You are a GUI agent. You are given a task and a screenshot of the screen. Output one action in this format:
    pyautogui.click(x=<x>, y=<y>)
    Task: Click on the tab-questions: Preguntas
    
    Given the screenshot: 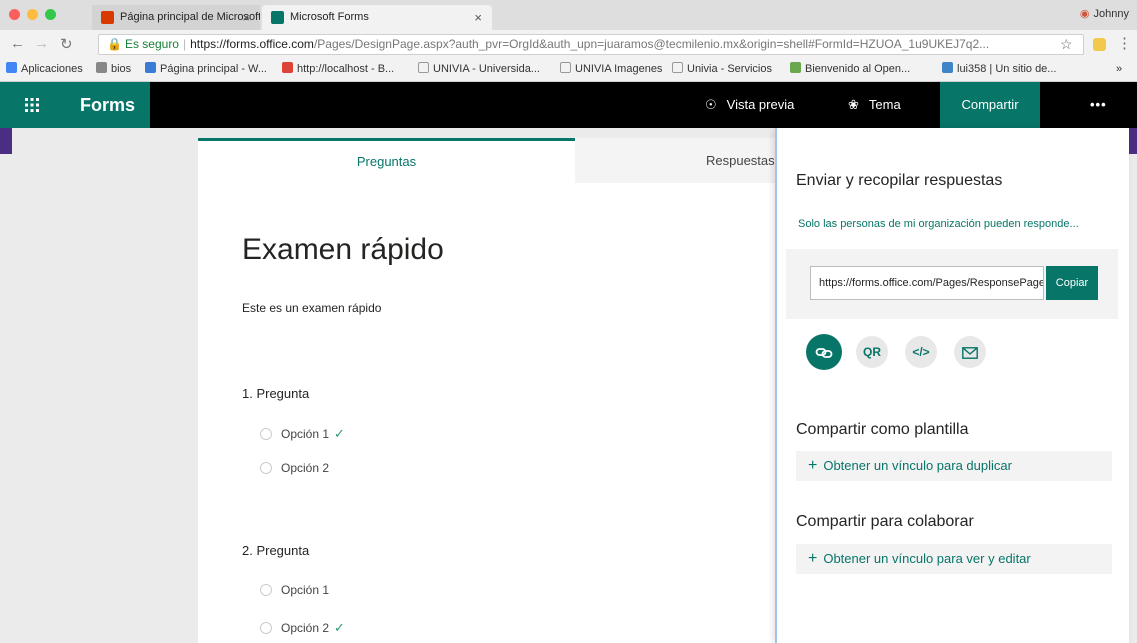 What is the action you would take?
    pyautogui.click(x=386, y=160)
    